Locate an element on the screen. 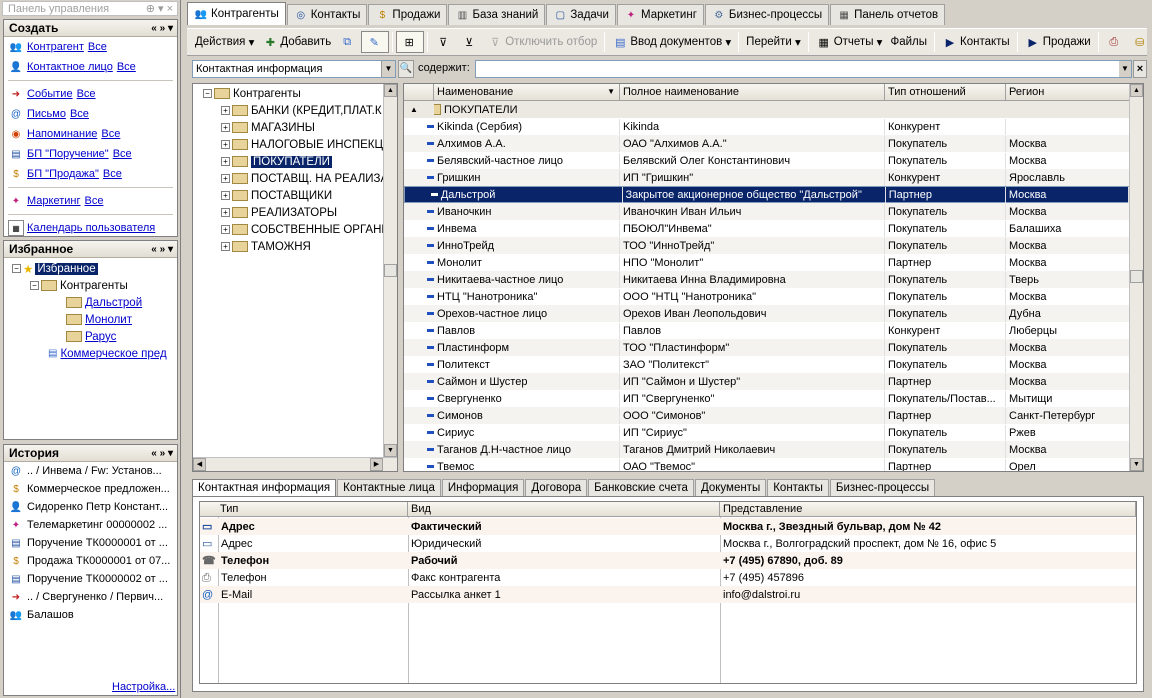 The image size is (1152, 698). tree-item: + ПОКУПАТЕЛИ is located at coordinates (295, 161).